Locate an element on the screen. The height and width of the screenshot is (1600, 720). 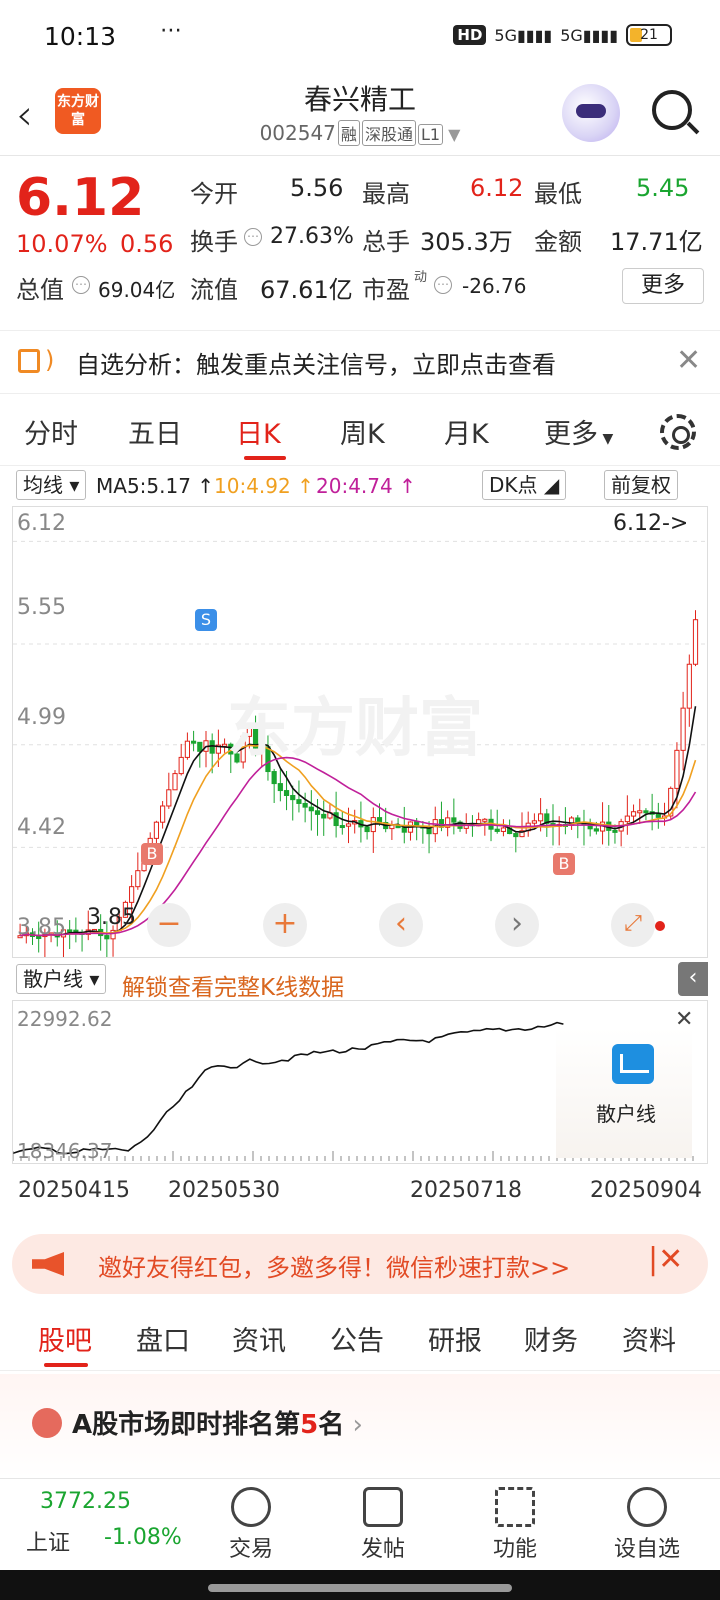
chevron-left-icon: ‹ is located at coordinates (401, 925).